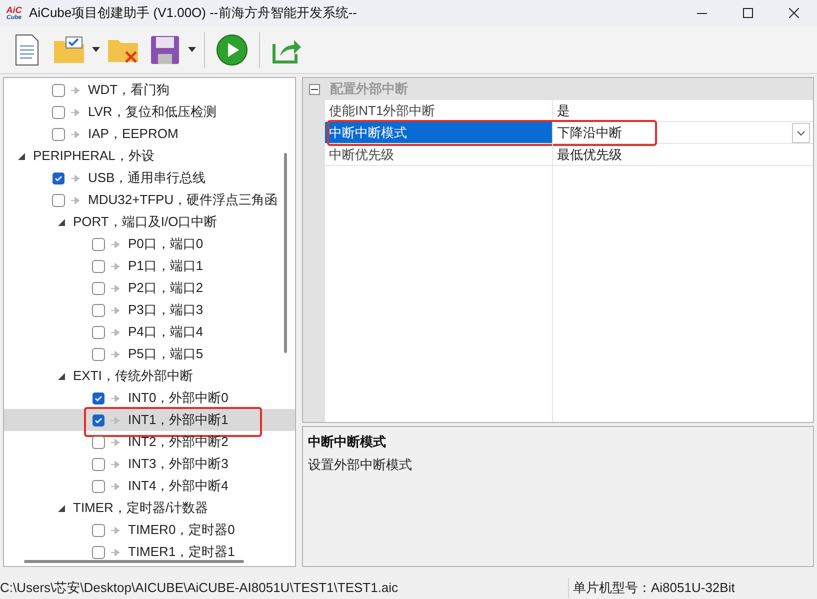 The width and height of the screenshot is (817, 599). I want to click on property-name: 中断优先级, so click(439, 154).